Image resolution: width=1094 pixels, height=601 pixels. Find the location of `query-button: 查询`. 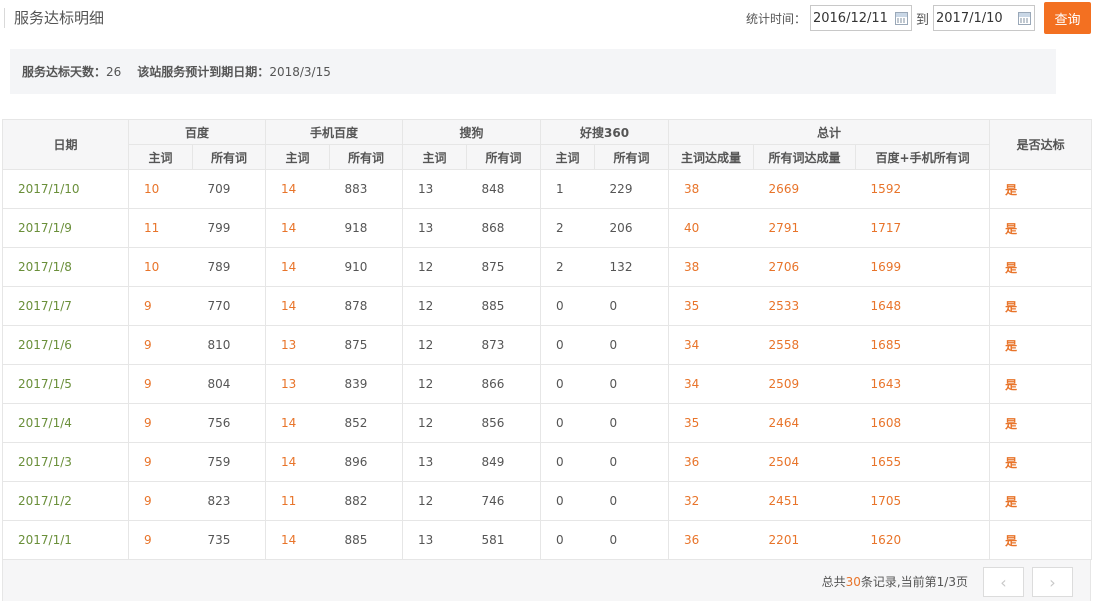

query-button: 查询 is located at coordinates (1067, 18).